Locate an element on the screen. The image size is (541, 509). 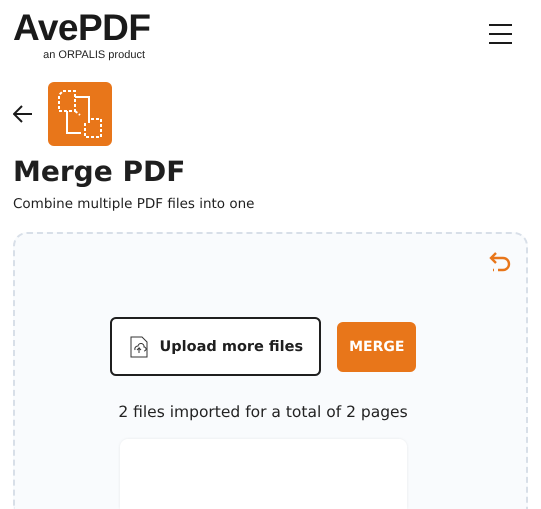
page-title: Merge PDF is located at coordinates (99, 172).